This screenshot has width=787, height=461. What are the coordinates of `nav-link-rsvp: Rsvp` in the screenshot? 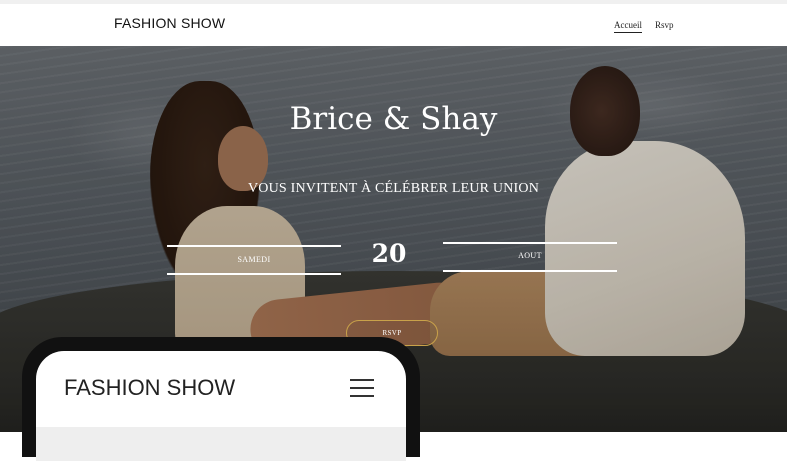 It's located at (664, 25).